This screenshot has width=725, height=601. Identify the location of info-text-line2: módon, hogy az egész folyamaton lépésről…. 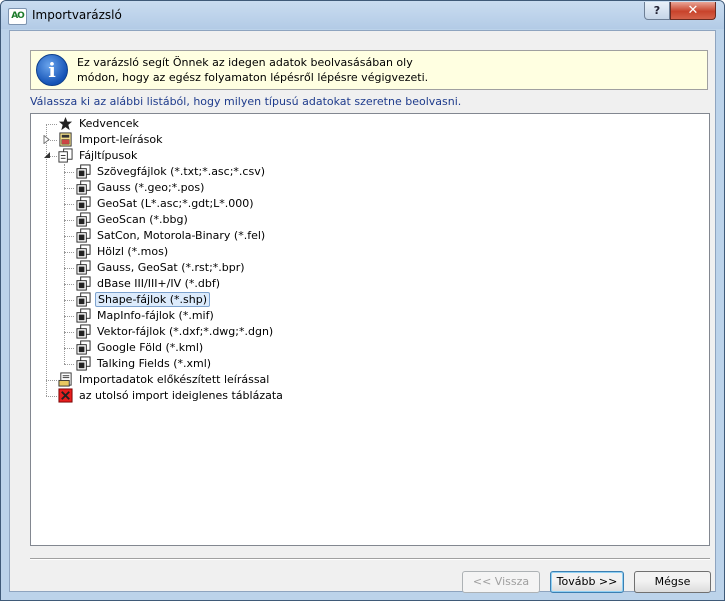
(253, 77).